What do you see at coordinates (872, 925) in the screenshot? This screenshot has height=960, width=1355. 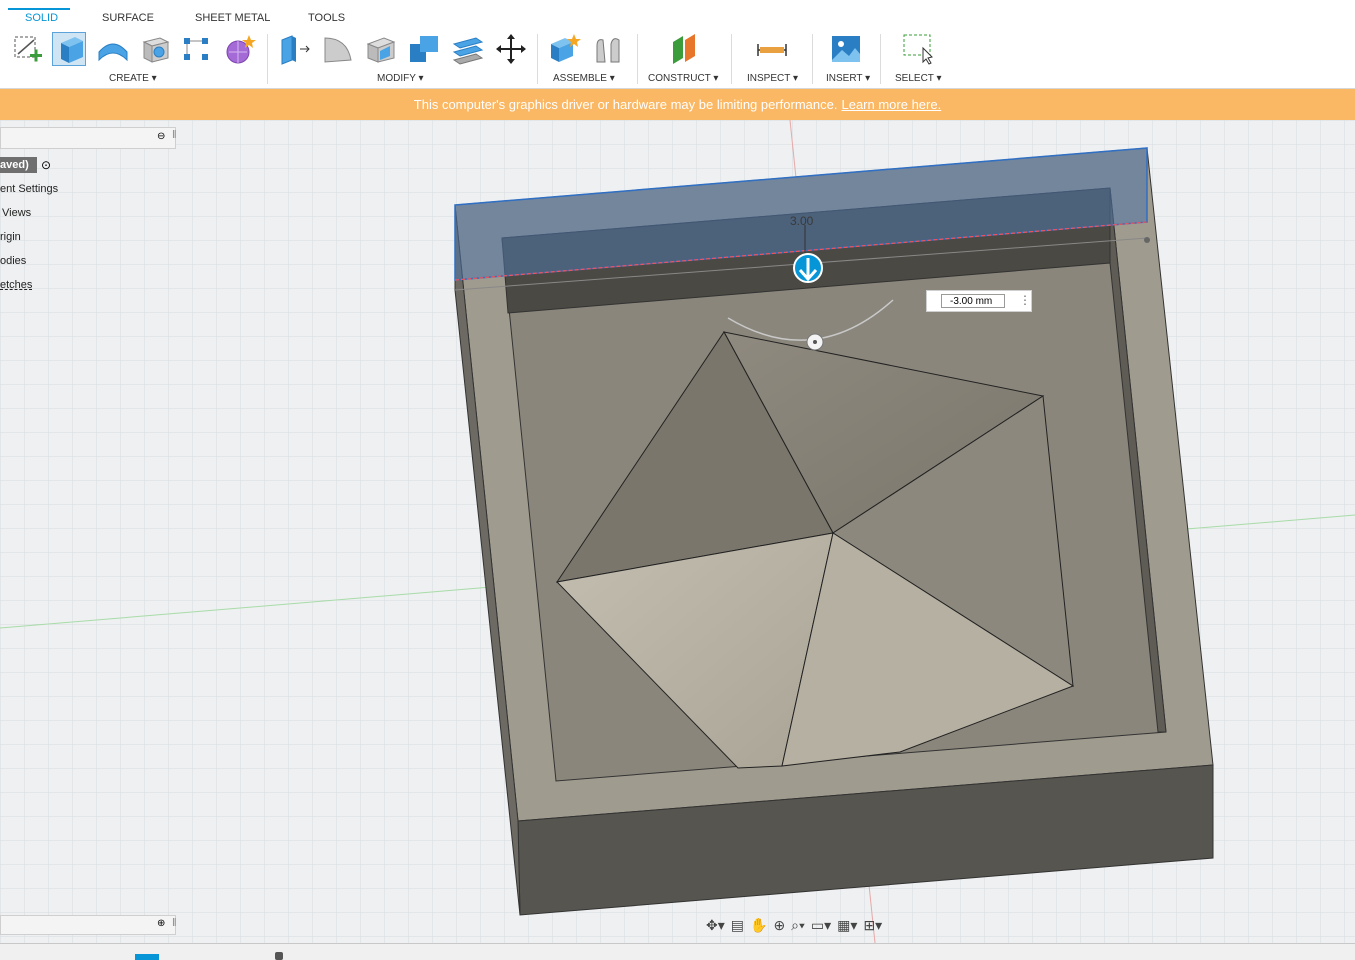 I see `viewports-icon: ⊞▾` at bounding box center [872, 925].